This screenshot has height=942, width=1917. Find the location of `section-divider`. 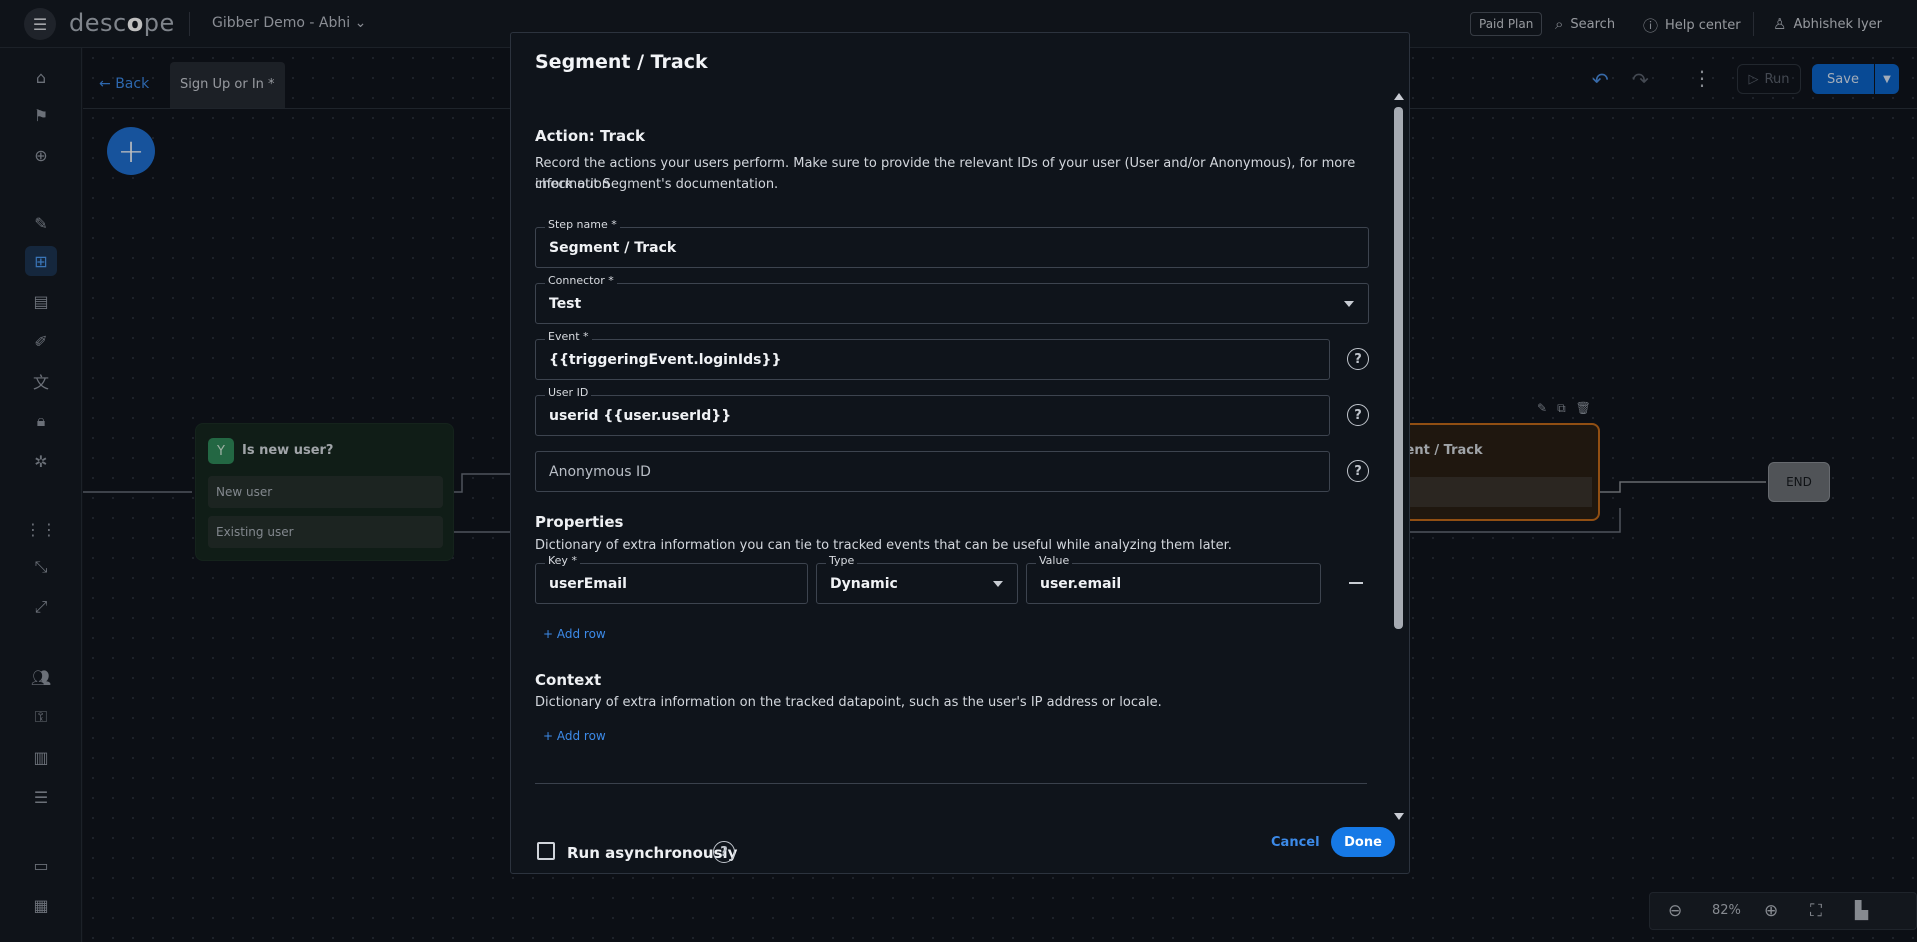

section-divider is located at coordinates (951, 783).